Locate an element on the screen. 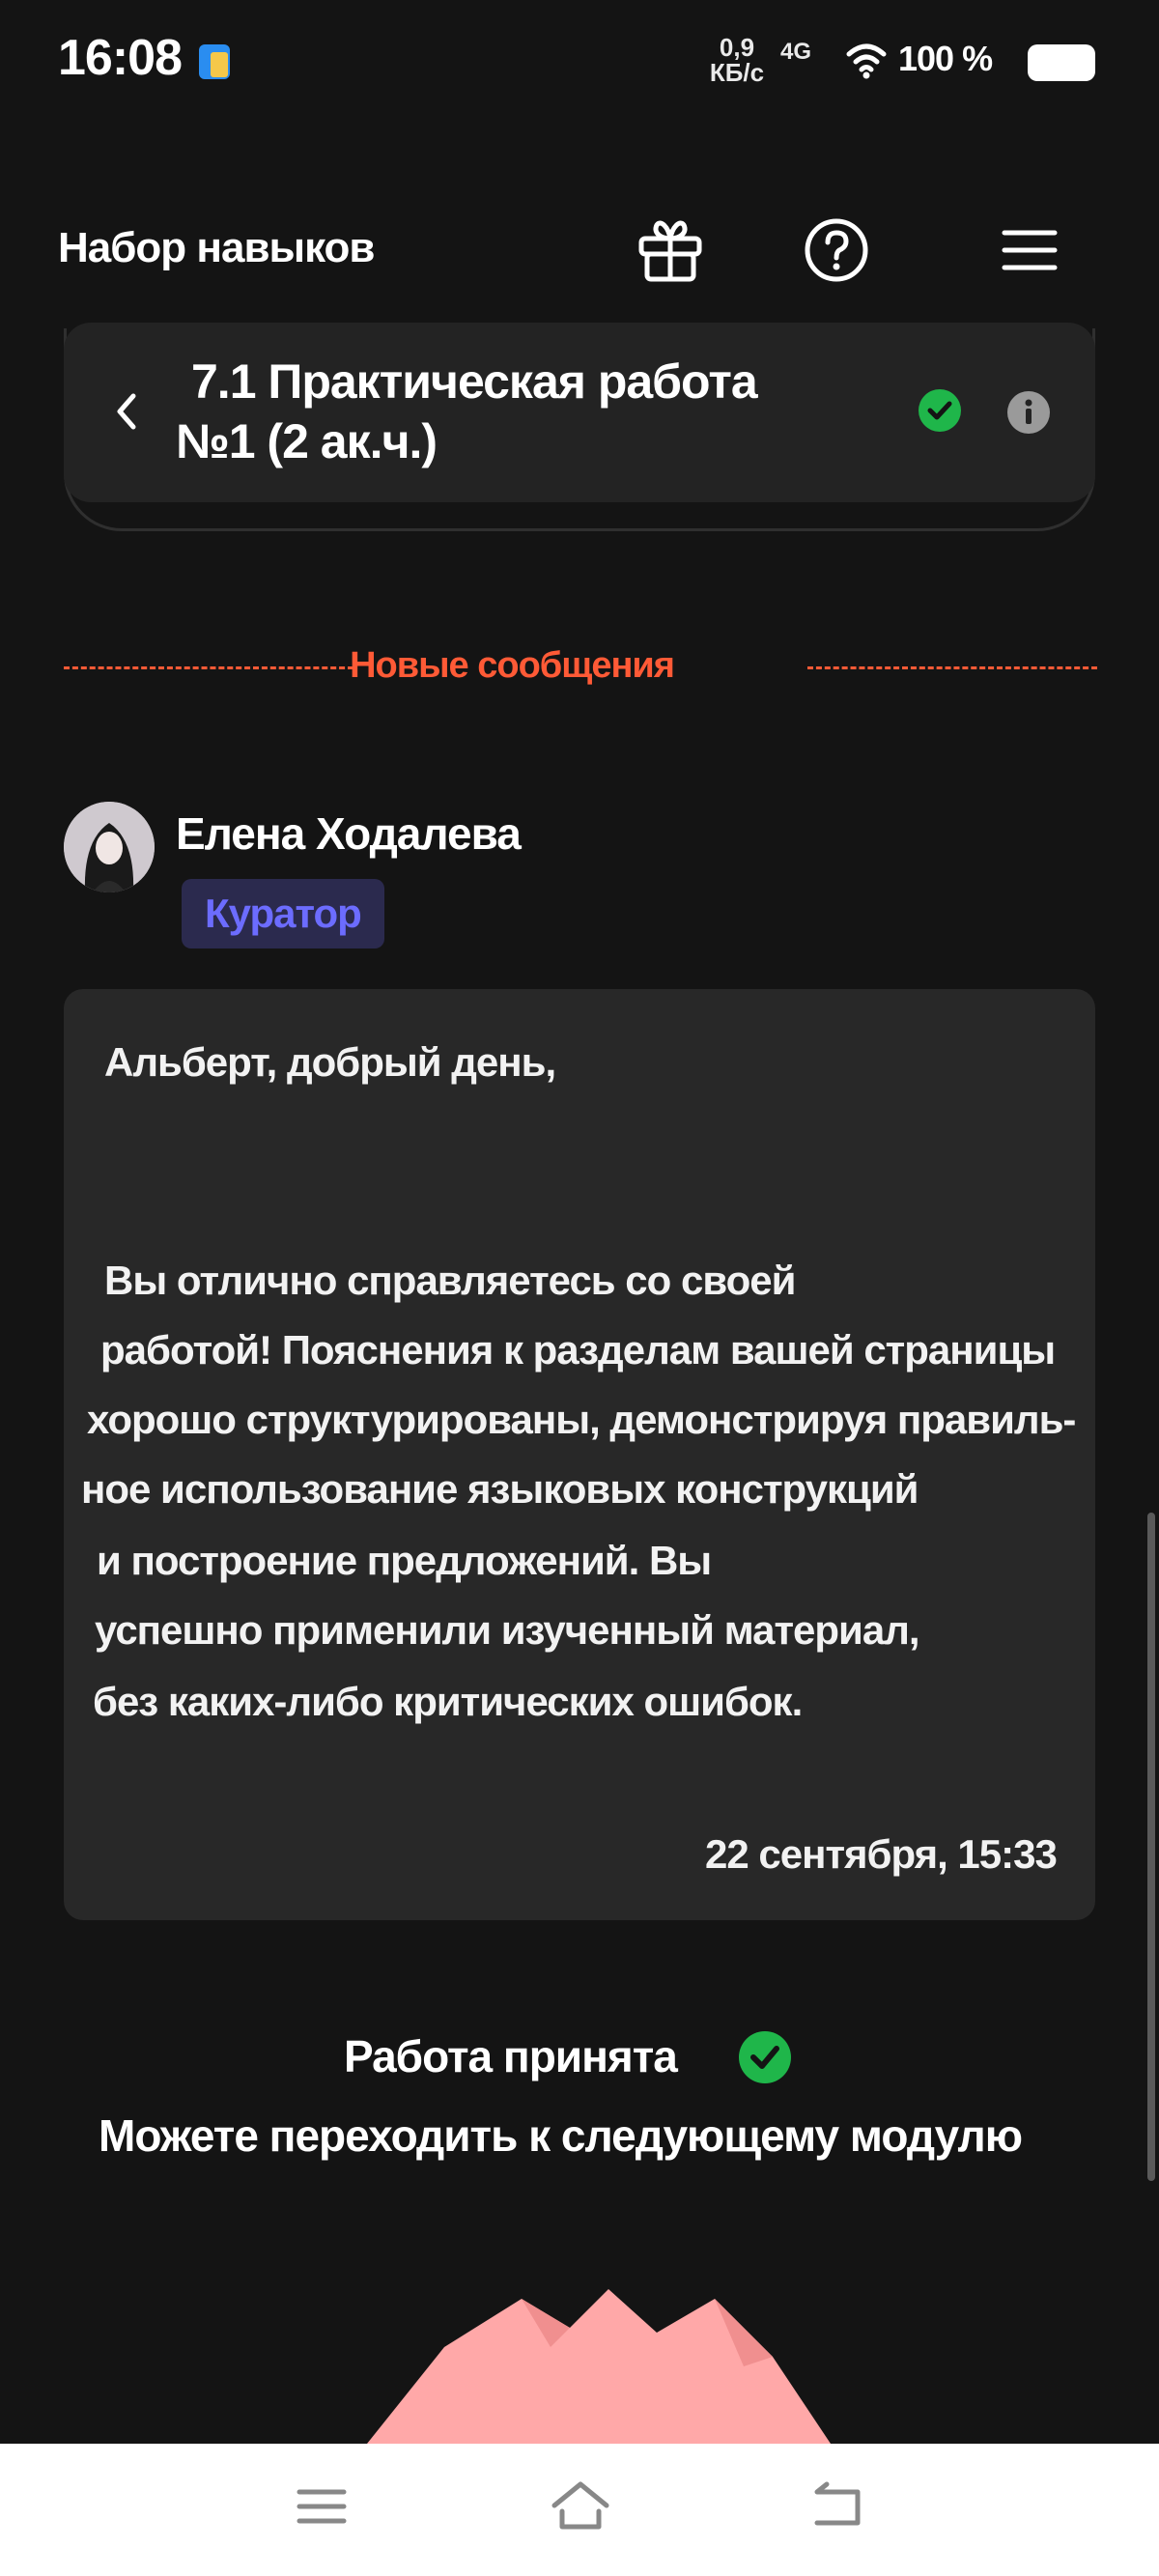 This screenshot has height=2576, width=1159. app-notification-icon is located at coordinates (214, 61).